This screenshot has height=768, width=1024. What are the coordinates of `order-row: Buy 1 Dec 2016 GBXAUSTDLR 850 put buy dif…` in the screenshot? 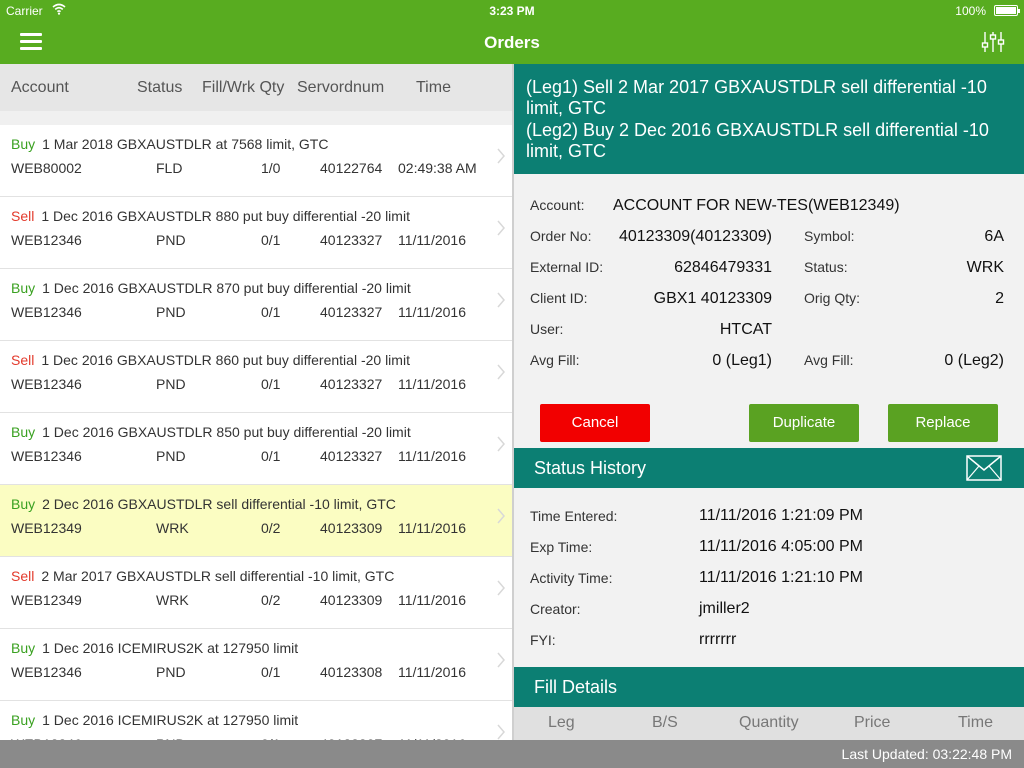 It's located at (256, 449).